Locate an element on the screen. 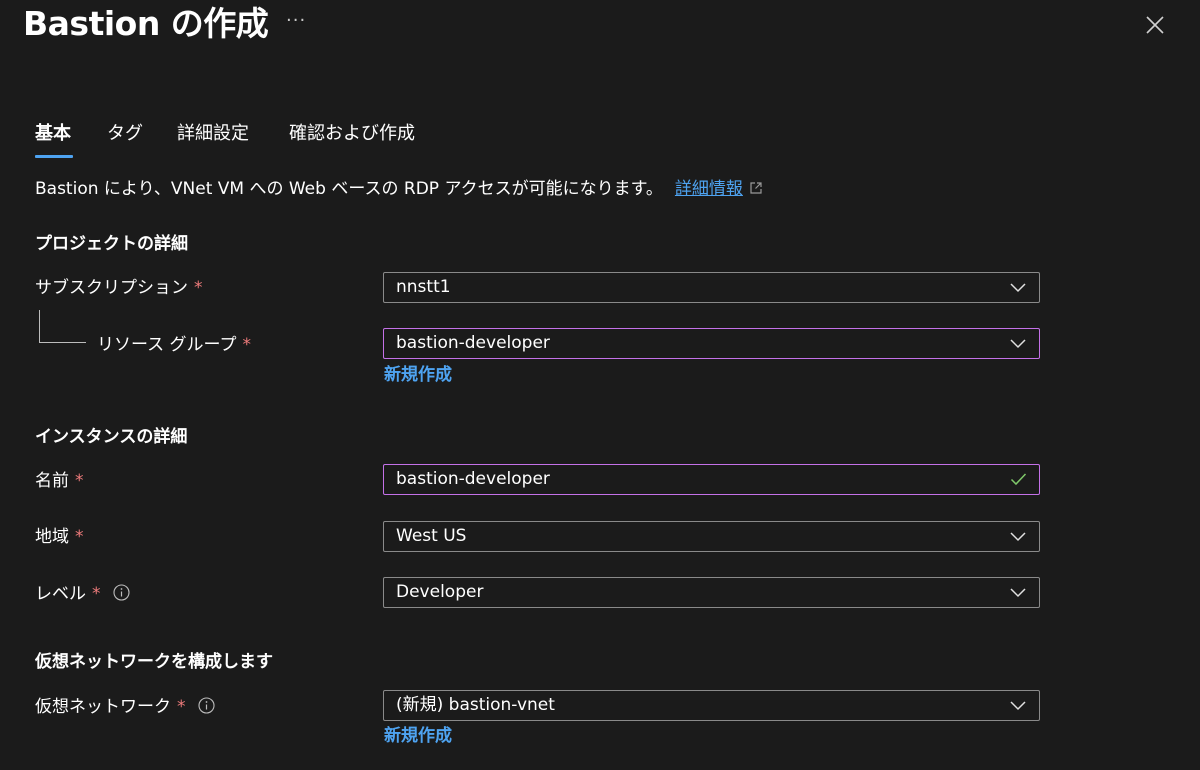 This screenshot has width=1200, height=770. active-tab-indicator is located at coordinates (54, 156).